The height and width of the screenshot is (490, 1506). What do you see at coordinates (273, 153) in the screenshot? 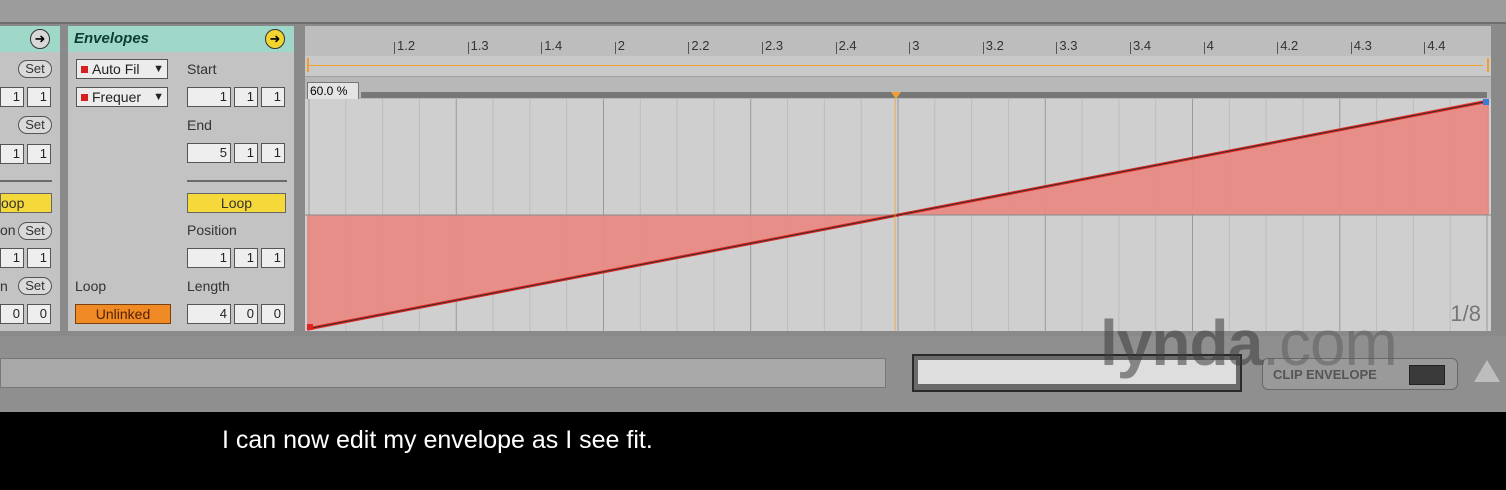
I see `end-sixteenth: 1` at bounding box center [273, 153].